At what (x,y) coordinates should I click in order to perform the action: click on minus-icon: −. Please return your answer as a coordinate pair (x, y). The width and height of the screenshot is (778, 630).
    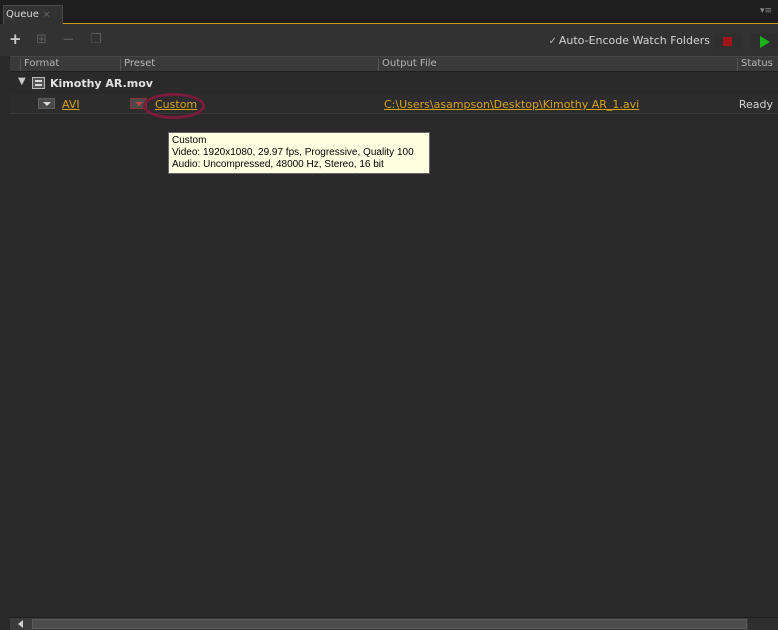
    Looking at the image, I should click on (68, 39).